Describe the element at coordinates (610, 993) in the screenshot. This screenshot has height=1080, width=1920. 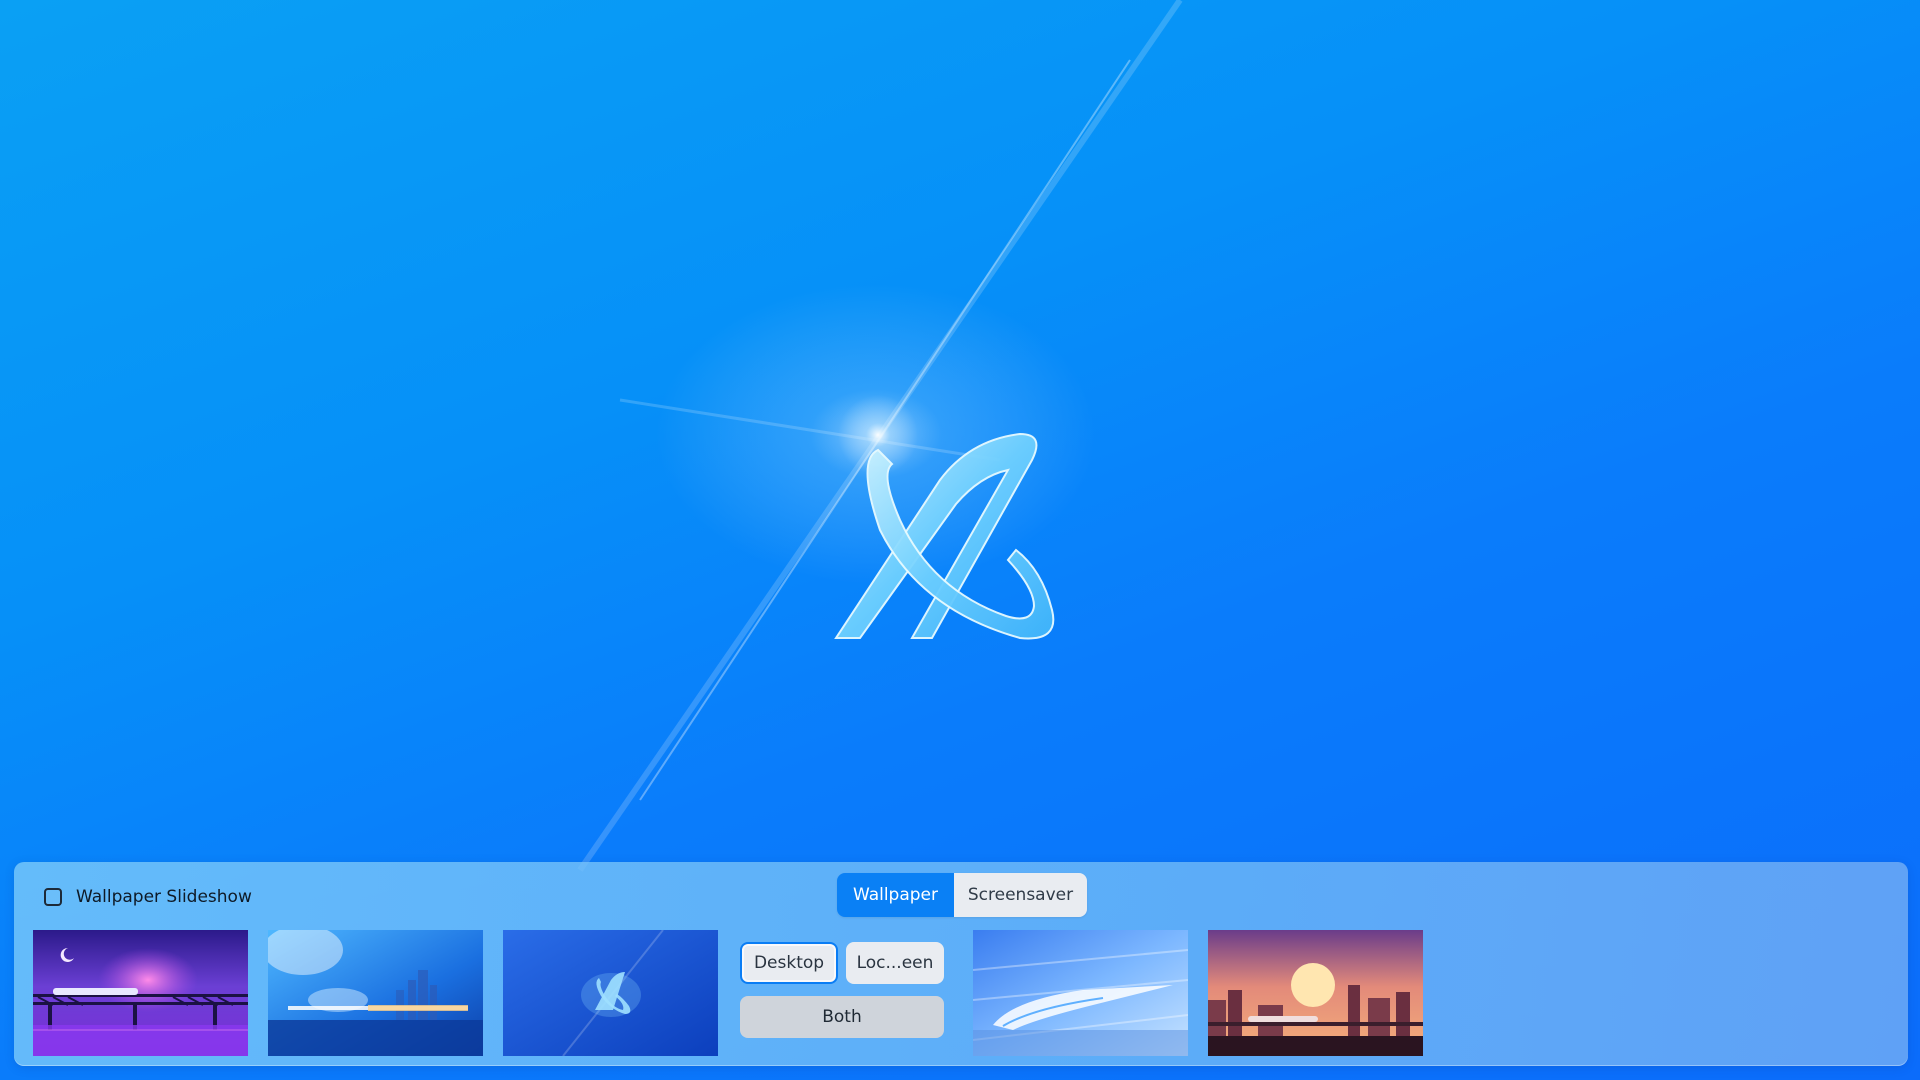
I see `wallpaper-thumbnail-blue-logo` at that location.